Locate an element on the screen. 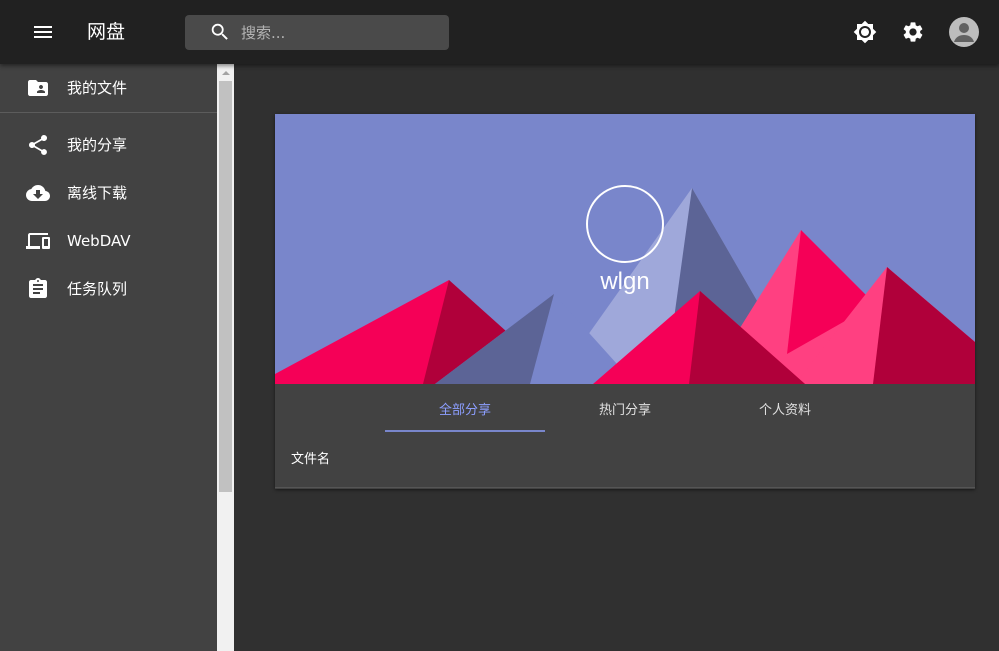 The width and height of the screenshot is (999, 651). sidebar-item-webdav: WebDAV is located at coordinates (108, 241).